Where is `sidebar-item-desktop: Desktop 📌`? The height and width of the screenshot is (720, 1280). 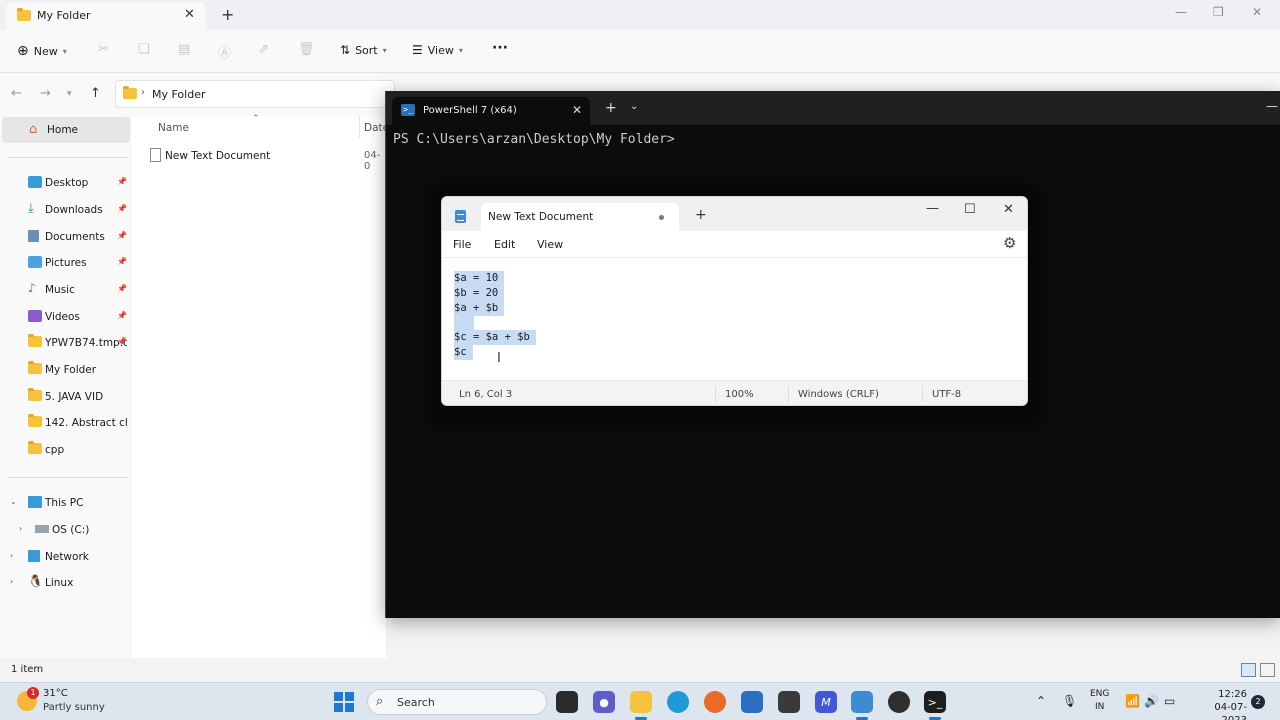
sidebar-item-desktop: Desktop 📌 is located at coordinates (65, 183).